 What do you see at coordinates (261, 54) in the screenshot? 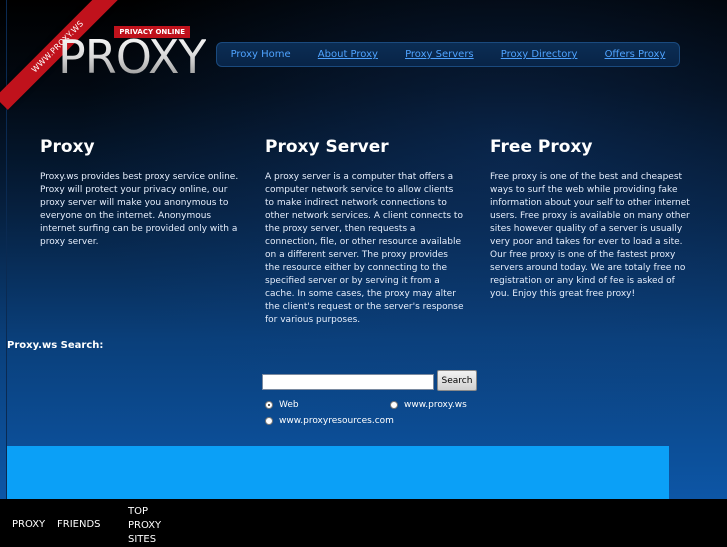
I see `nav-link-proxy-home: Proxy Home` at bounding box center [261, 54].